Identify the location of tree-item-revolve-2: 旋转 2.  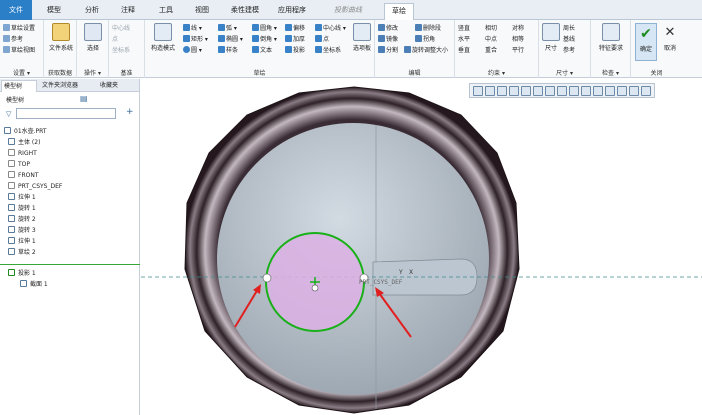
(22, 219).